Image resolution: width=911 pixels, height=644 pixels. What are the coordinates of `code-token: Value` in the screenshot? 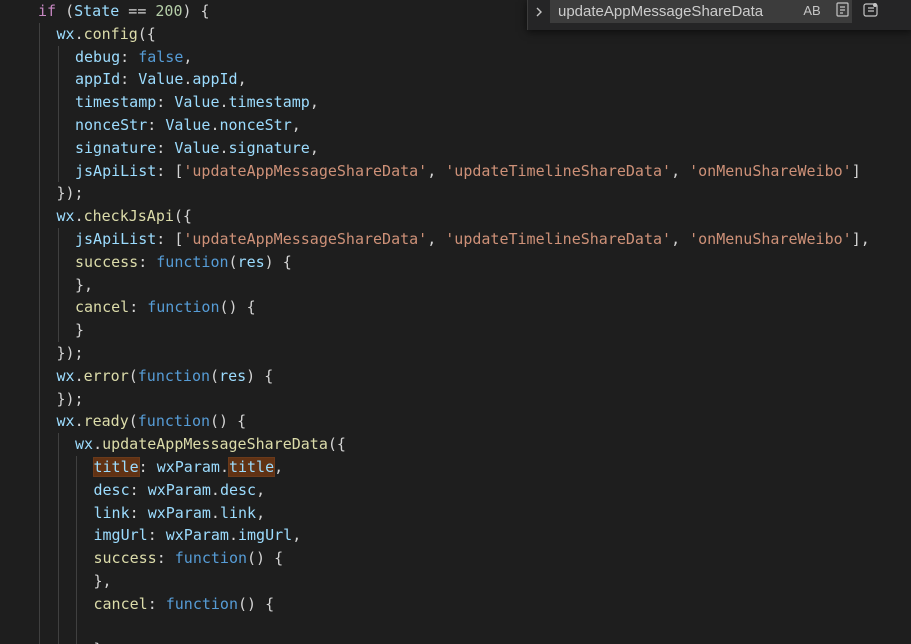 It's located at (197, 102).